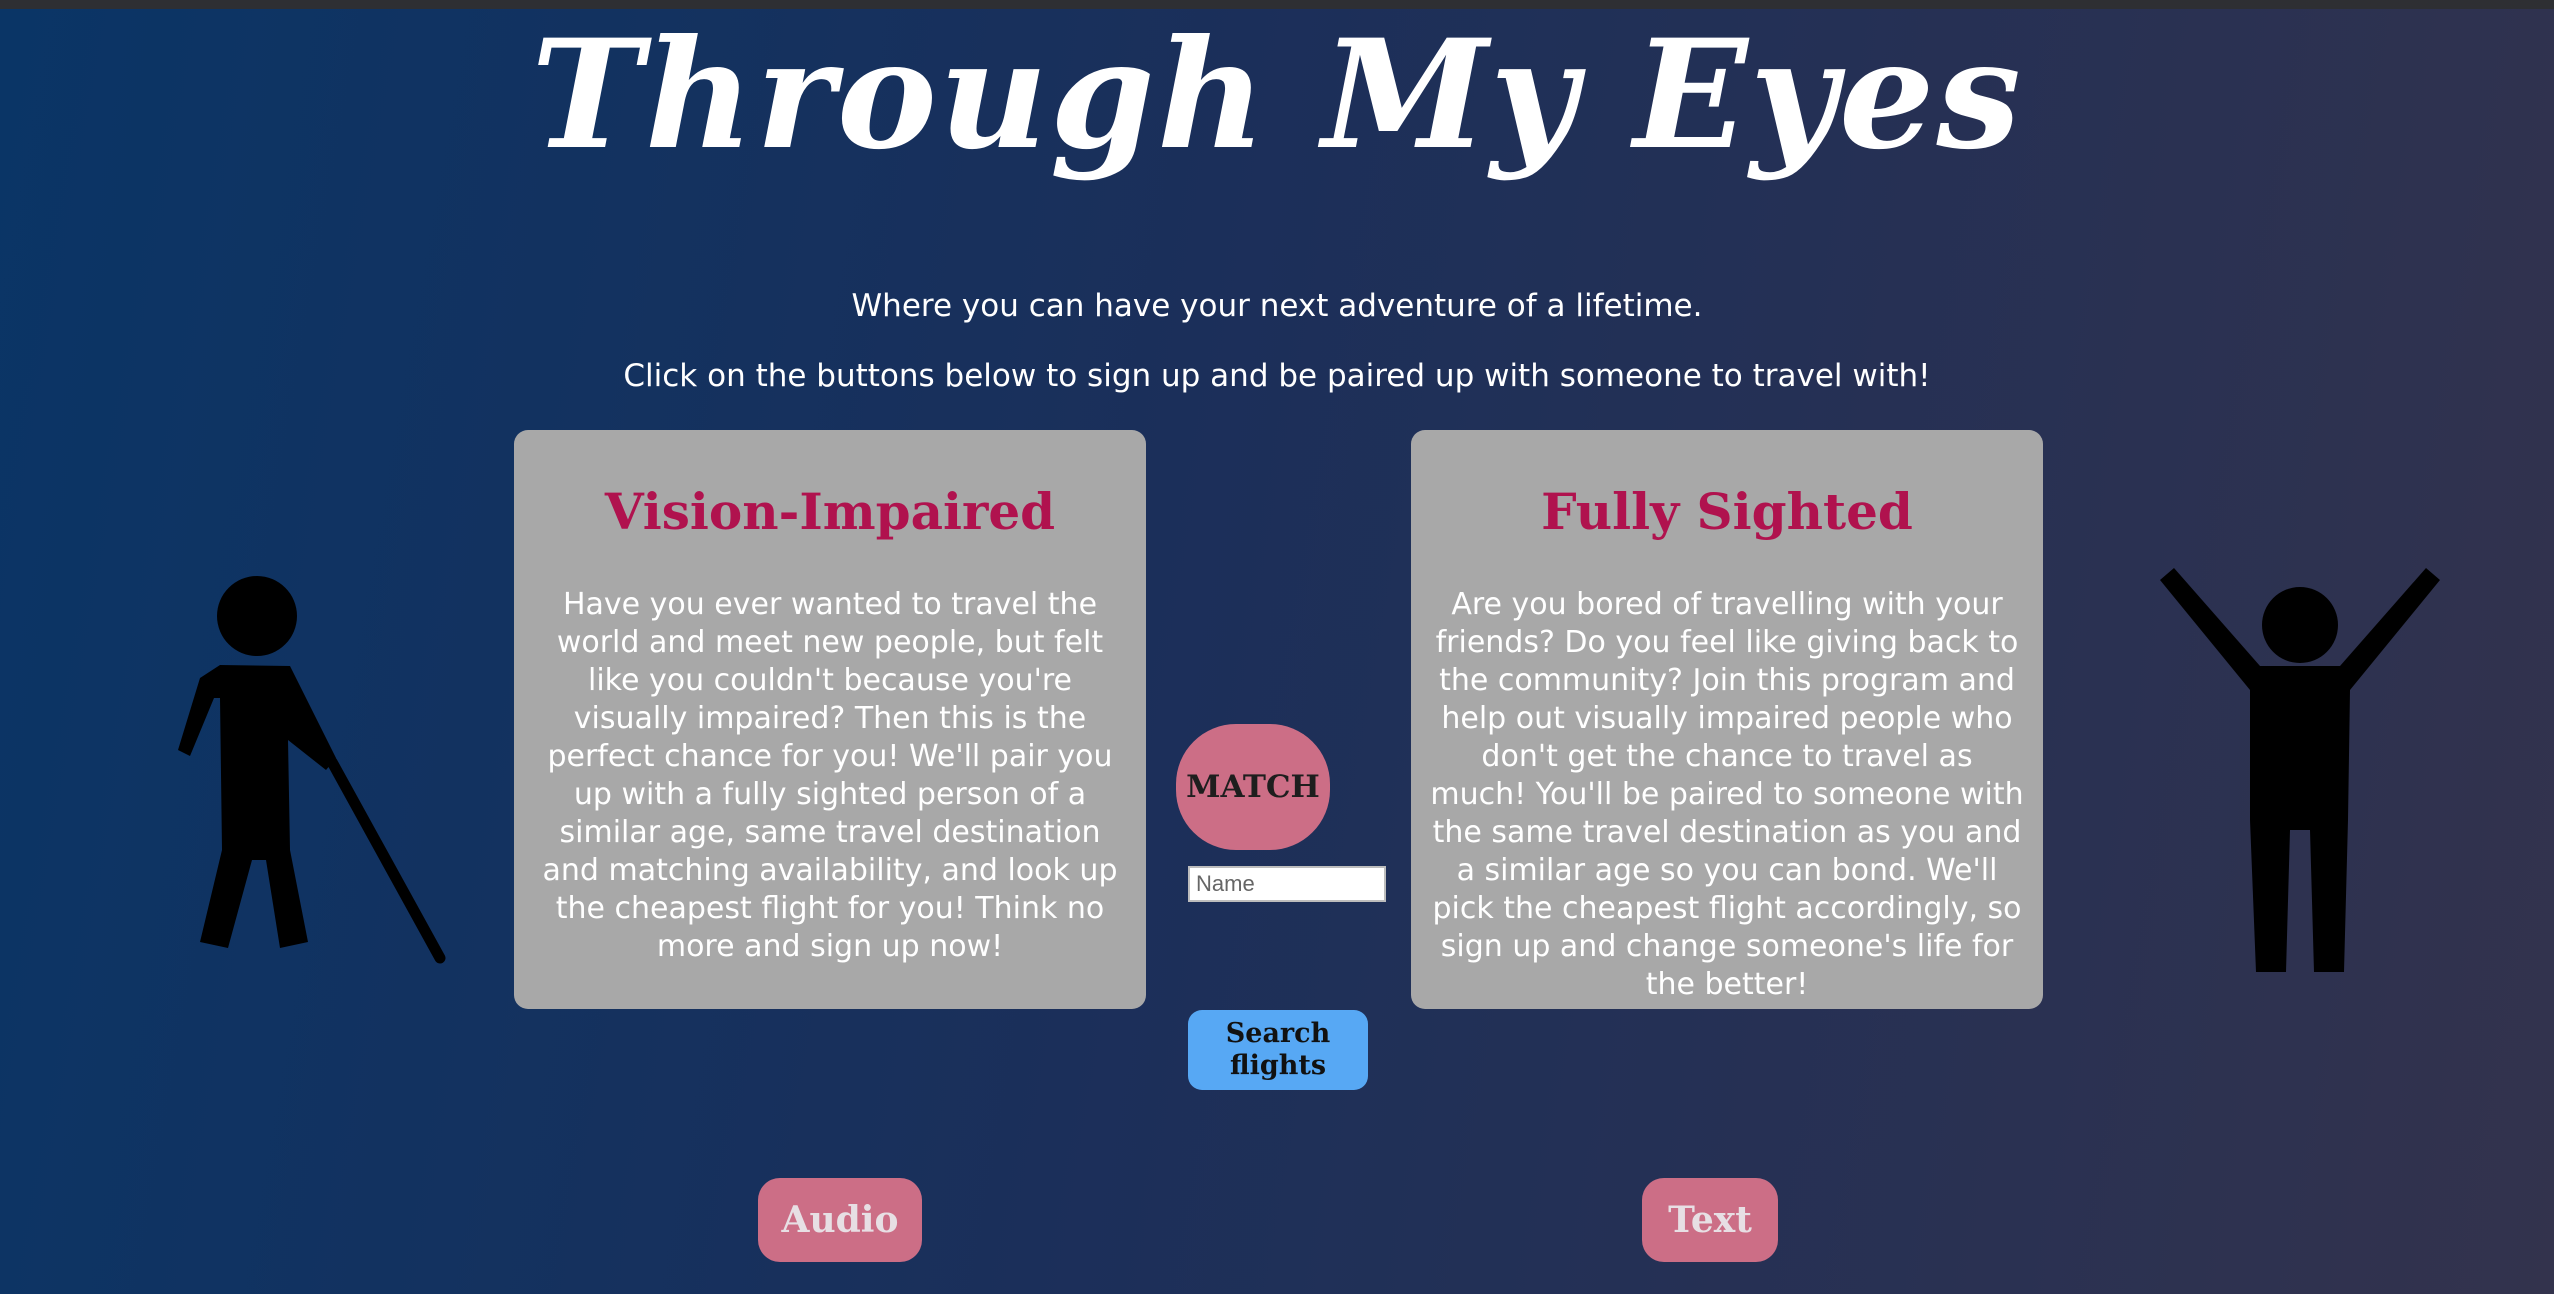 The image size is (2554, 1294). I want to click on search-flights-button: Search flights, so click(1278, 1050).